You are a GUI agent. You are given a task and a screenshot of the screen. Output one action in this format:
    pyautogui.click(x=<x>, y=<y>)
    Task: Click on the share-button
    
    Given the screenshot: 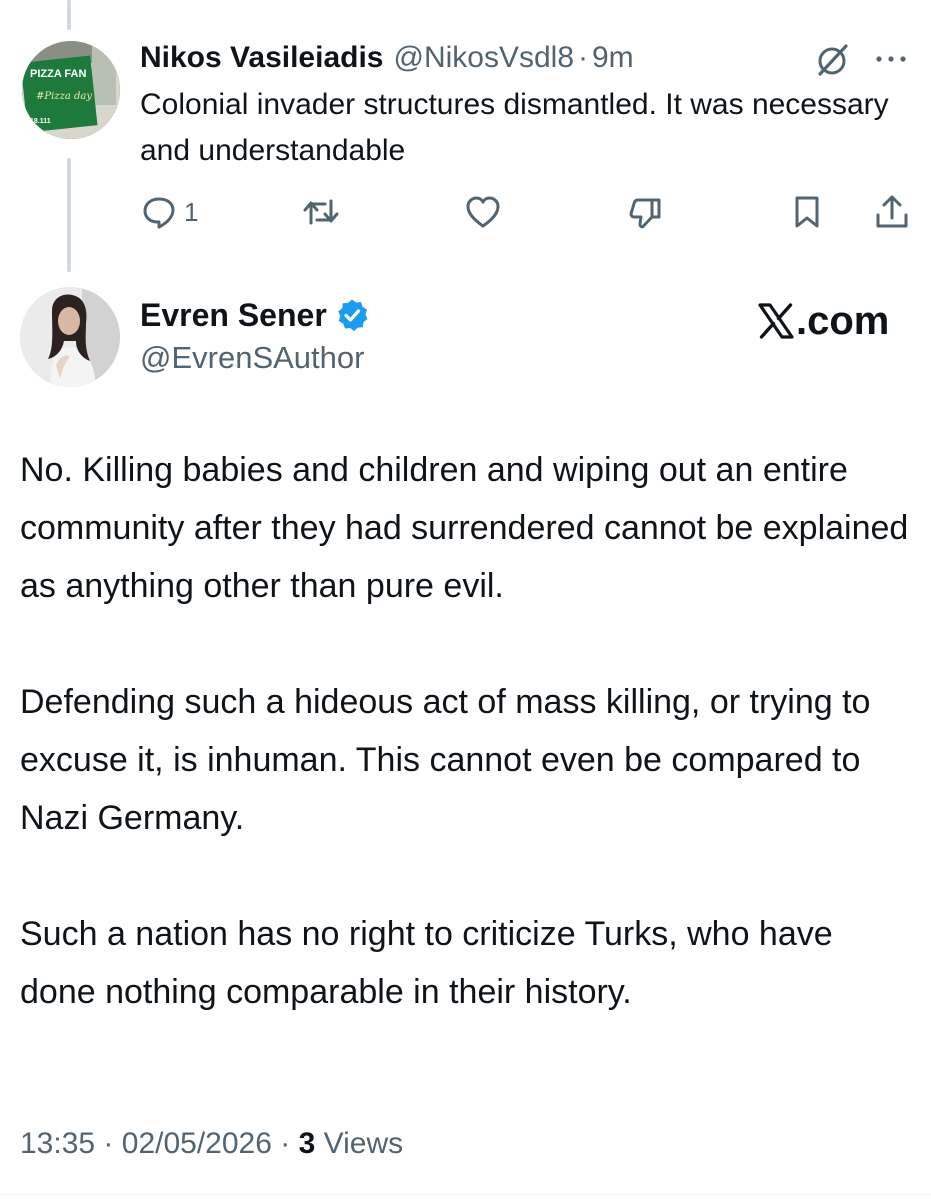 What is the action you would take?
    pyautogui.click(x=892, y=212)
    